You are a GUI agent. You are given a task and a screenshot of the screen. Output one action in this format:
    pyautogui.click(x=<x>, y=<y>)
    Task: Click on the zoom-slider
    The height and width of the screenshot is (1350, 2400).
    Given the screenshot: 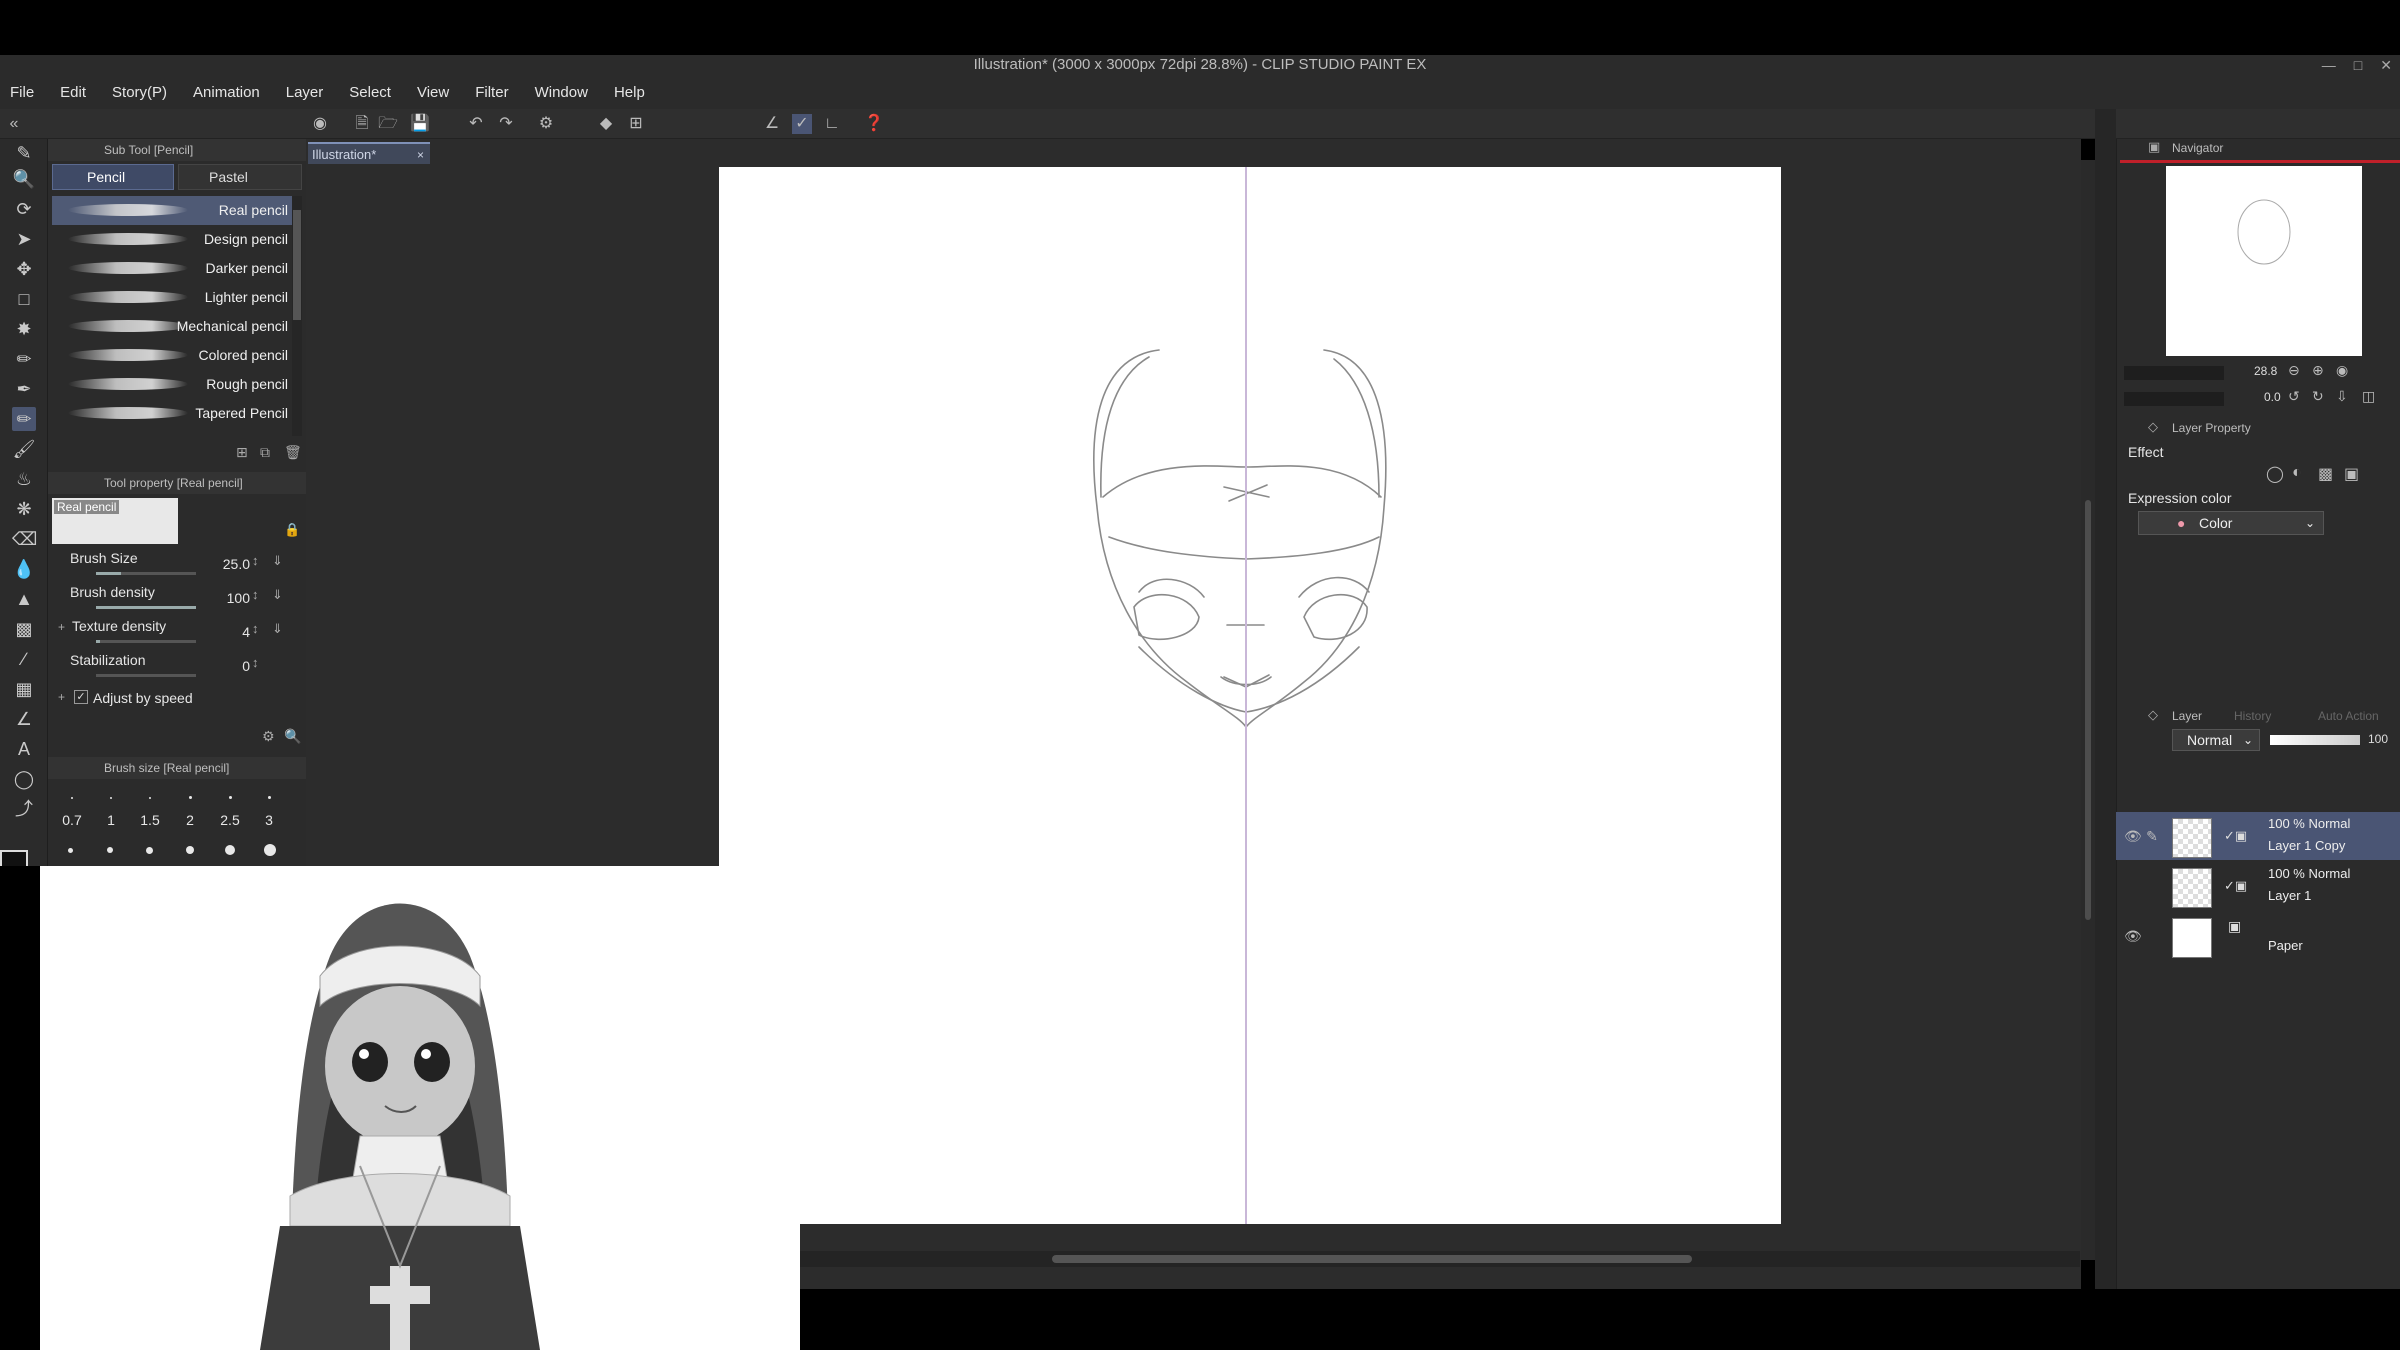 What is the action you would take?
    pyautogui.click(x=2174, y=373)
    